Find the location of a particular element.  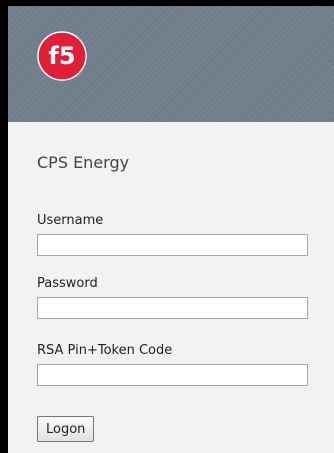

logon-button: Logon is located at coordinates (66, 429).